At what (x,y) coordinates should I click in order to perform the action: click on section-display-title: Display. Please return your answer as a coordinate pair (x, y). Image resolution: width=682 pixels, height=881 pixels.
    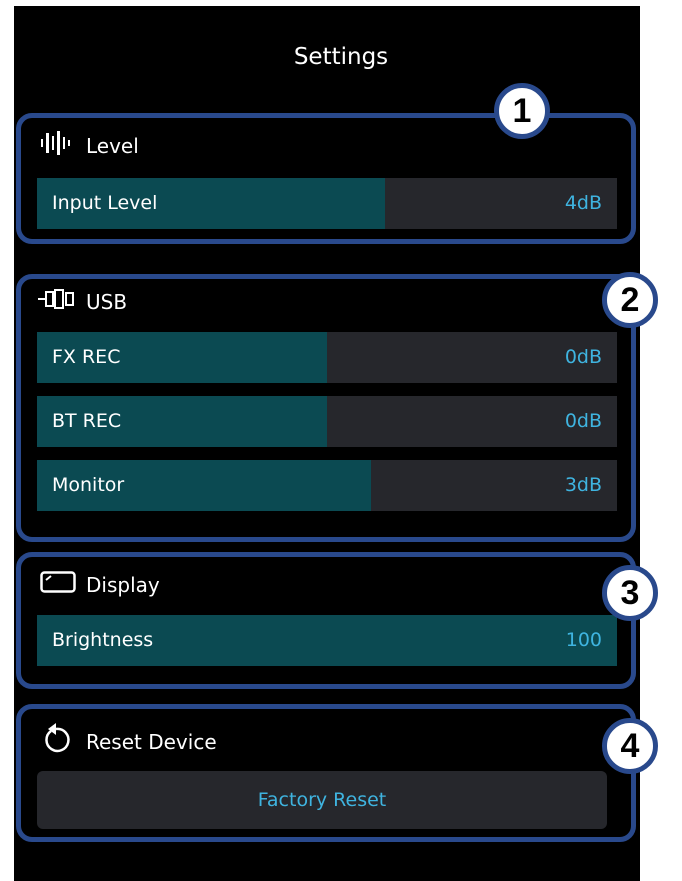
    Looking at the image, I should click on (123, 584).